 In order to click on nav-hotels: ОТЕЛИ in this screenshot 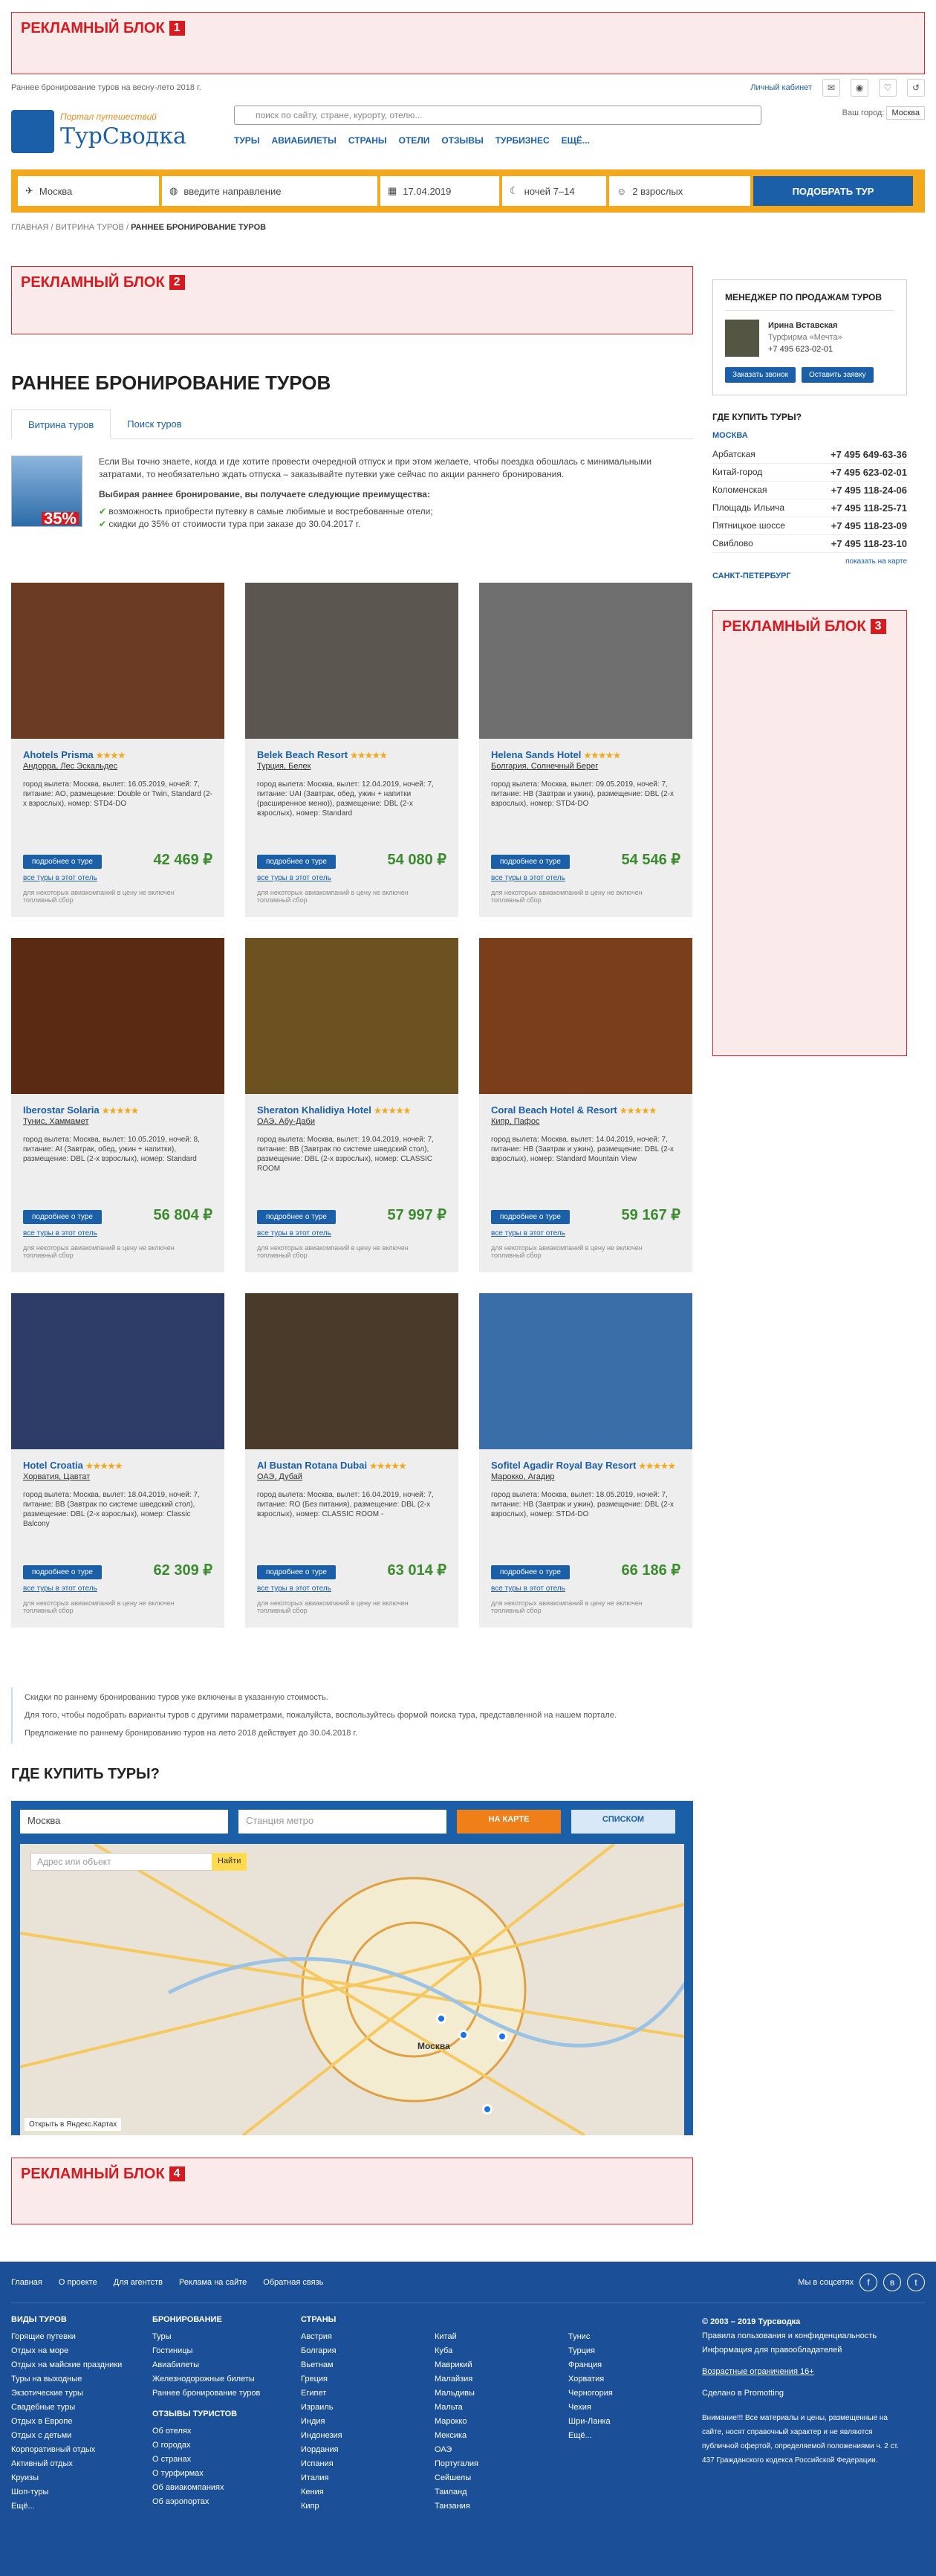, I will do `click(415, 140)`.